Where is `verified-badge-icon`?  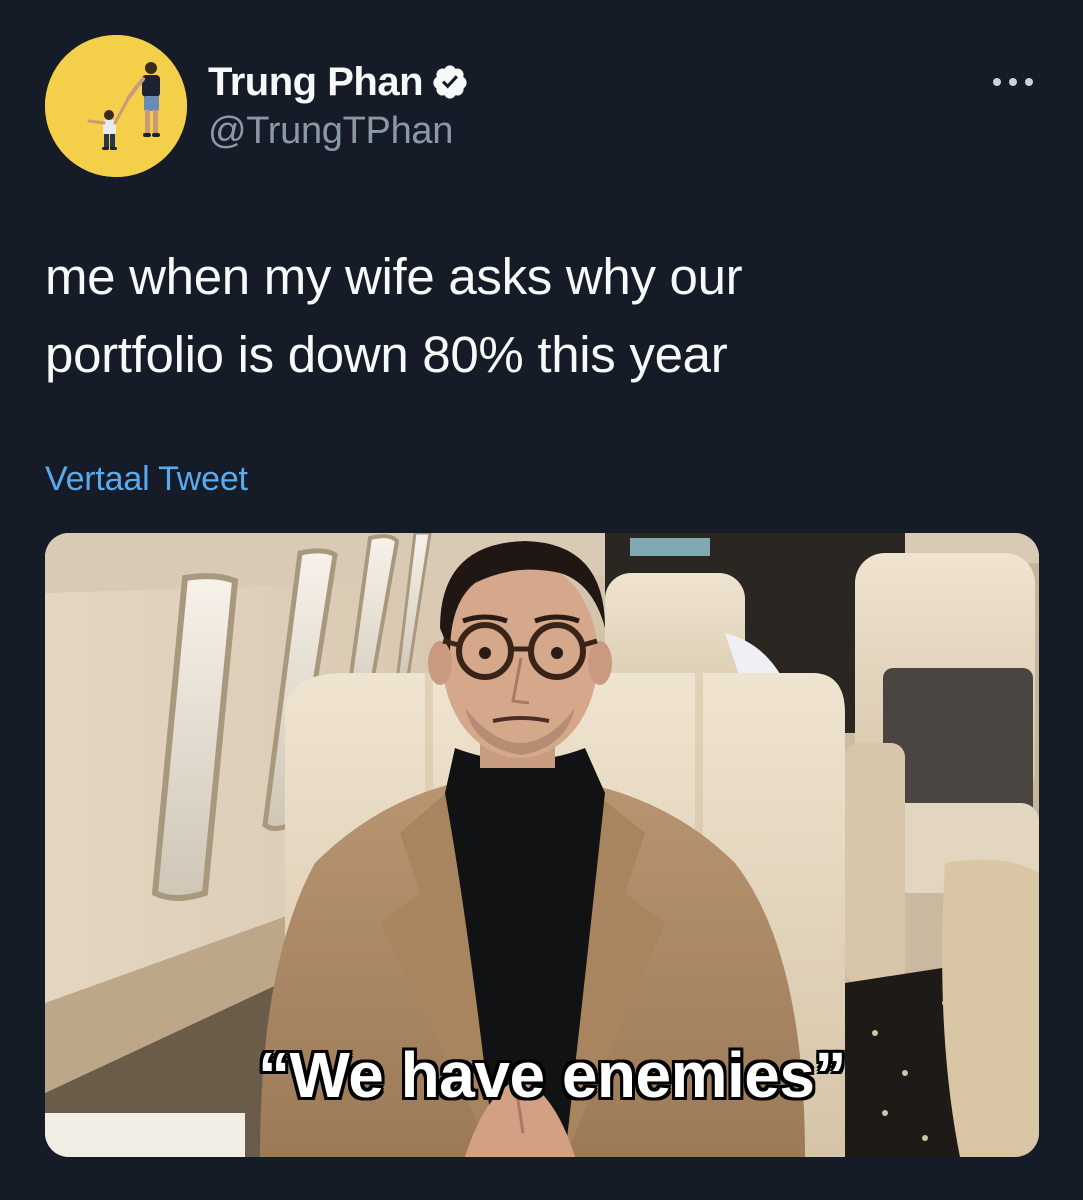
verified-badge-icon is located at coordinates (450, 82).